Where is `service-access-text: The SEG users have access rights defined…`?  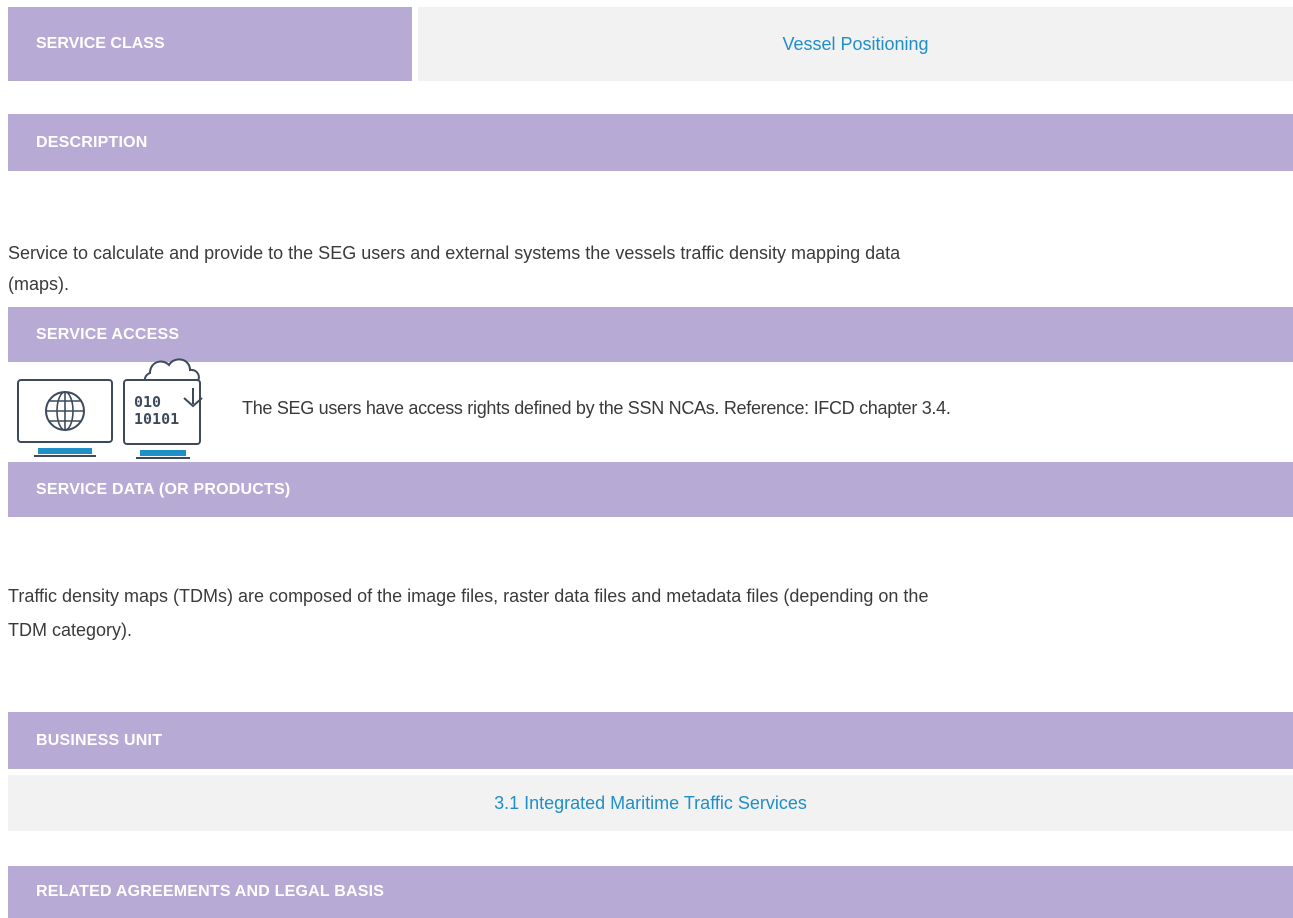 service-access-text: The SEG users have access rights defined… is located at coordinates (596, 408).